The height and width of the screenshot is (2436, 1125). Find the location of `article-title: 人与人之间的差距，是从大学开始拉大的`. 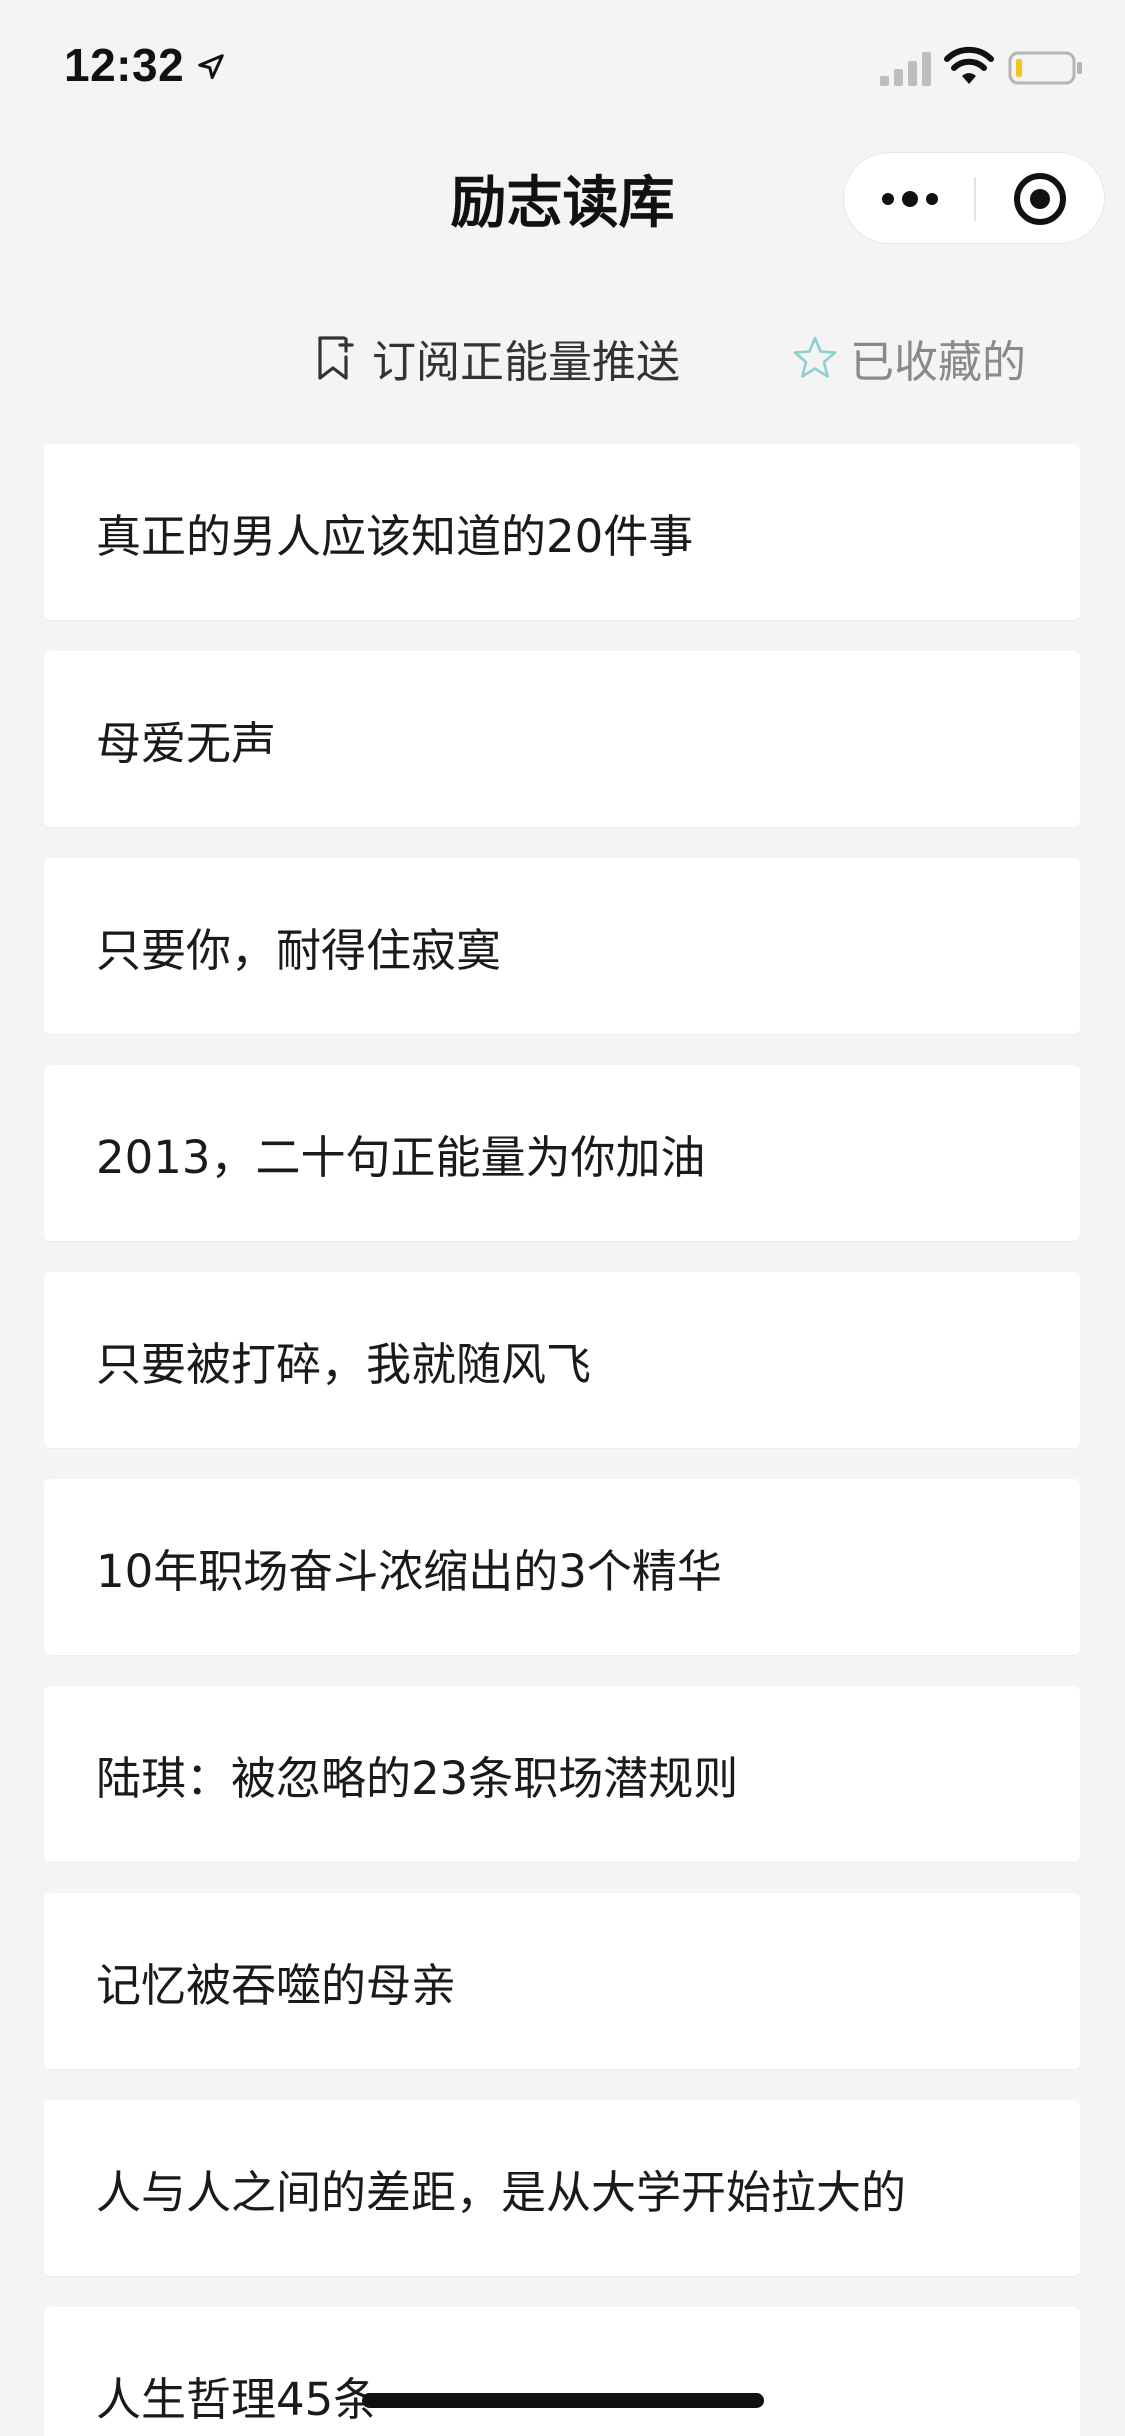

article-title: 人与人之间的差距，是从大学开始拉大的 is located at coordinates (501, 2192).